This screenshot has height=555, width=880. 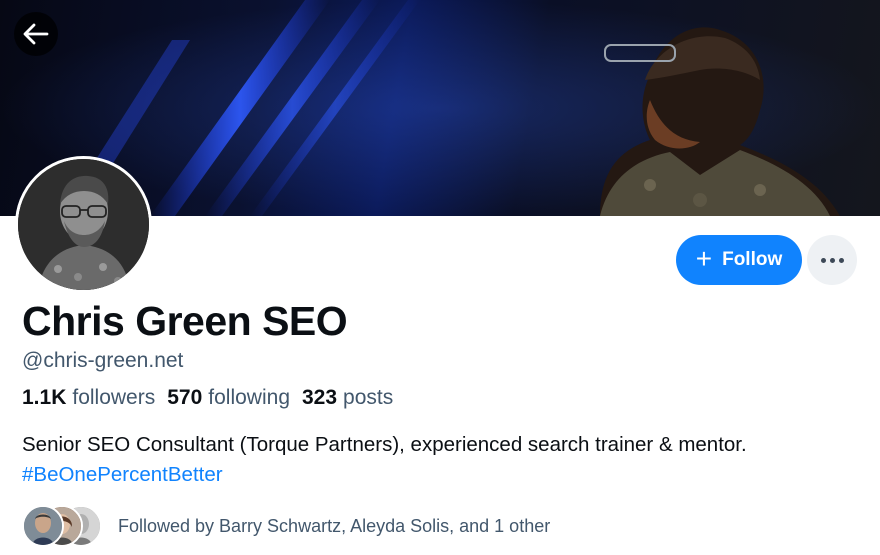 I want to click on followers-label: followers, so click(x=114, y=397).